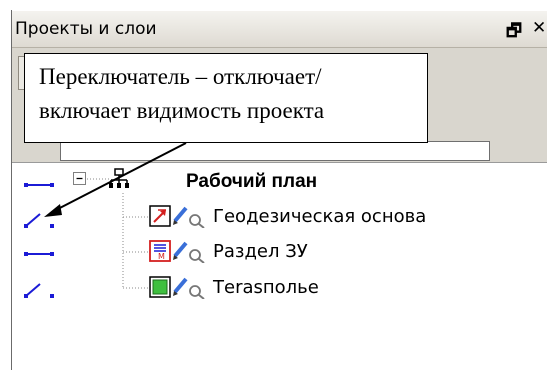 This screenshot has height=371, width=547. What do you see at coordinates (119, 178) in the screenshot?
I see `project-tree-icon` at bounding box center [119, 178].